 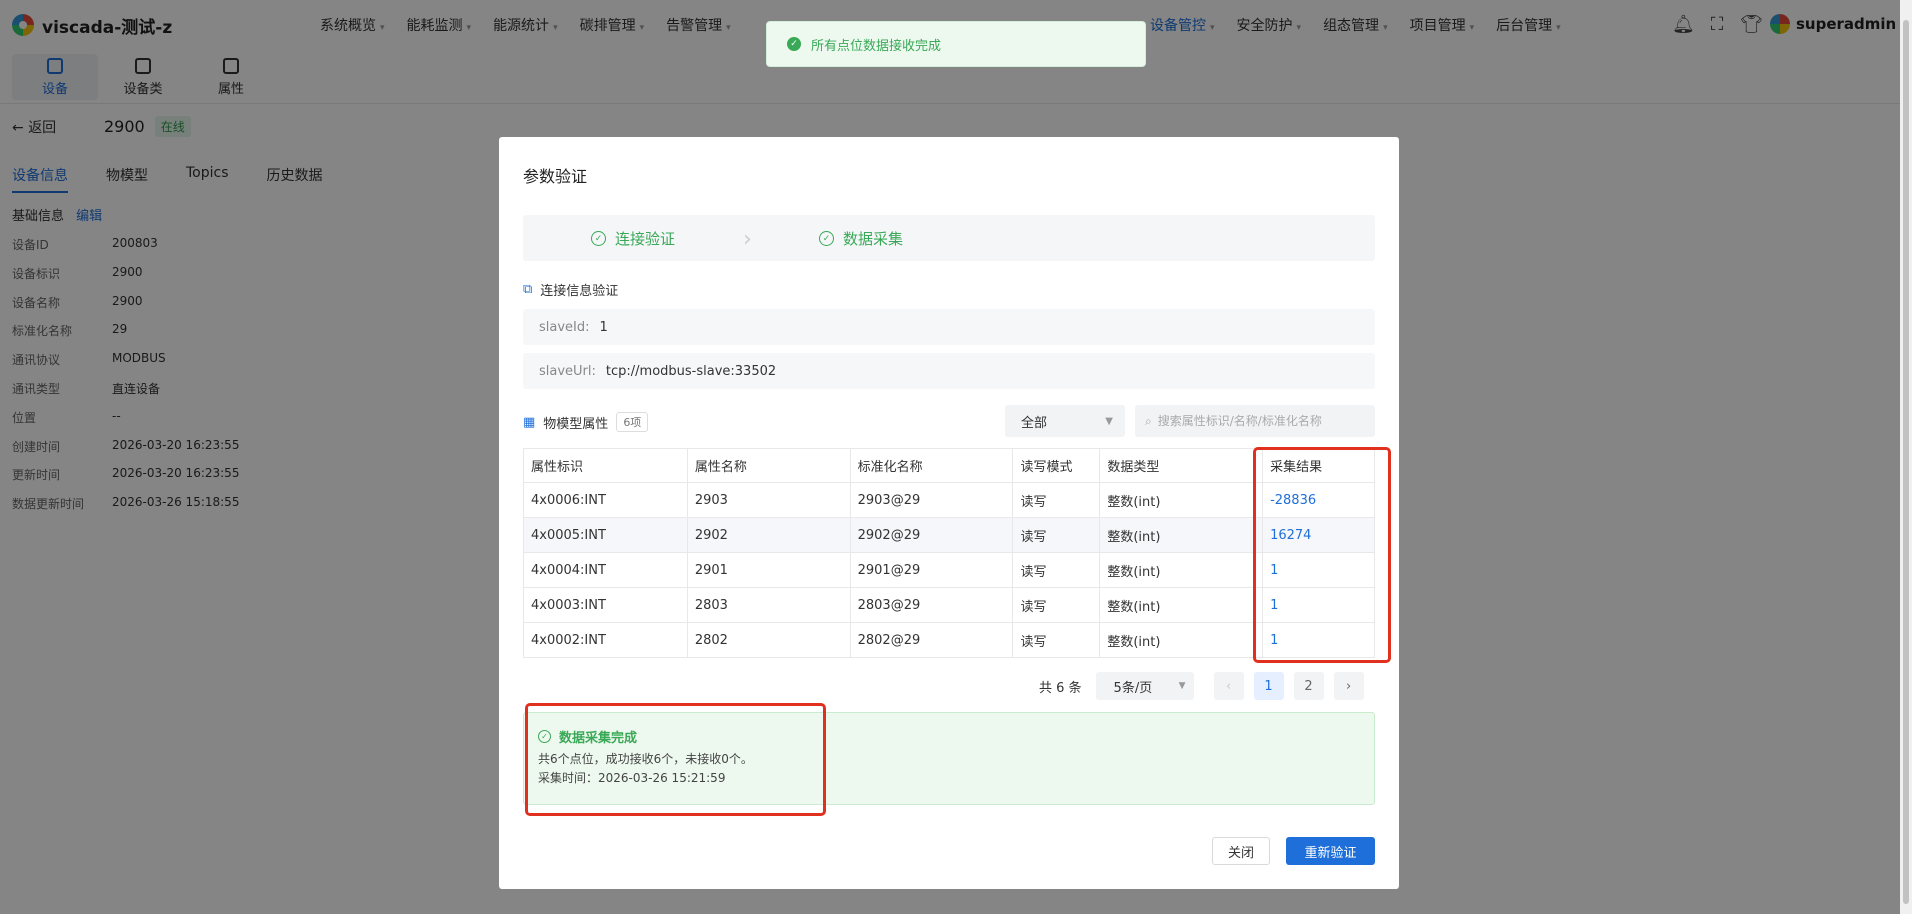 What do you see at coordinates (1906, 462) in the screenshot?
I see `scrollbar-thumb` at bounding box center [1906, 462].